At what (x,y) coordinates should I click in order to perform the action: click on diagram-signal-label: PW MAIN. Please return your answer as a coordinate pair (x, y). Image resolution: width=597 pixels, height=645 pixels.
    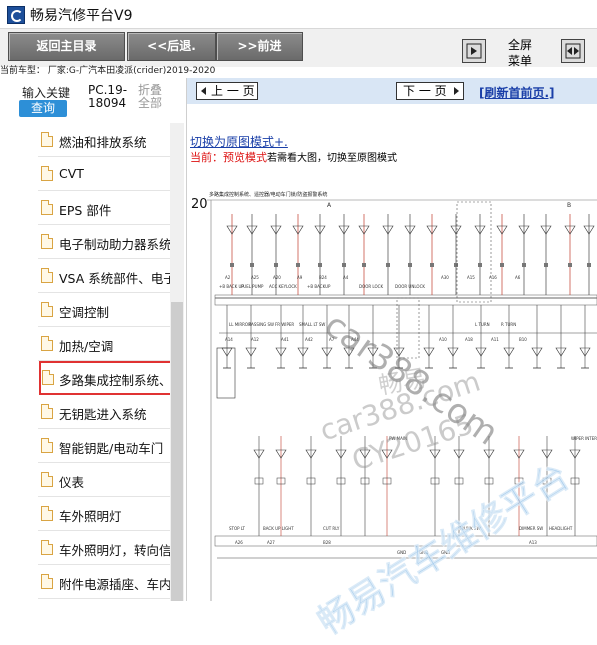
    Looking at the image, I should click on (398, 438).